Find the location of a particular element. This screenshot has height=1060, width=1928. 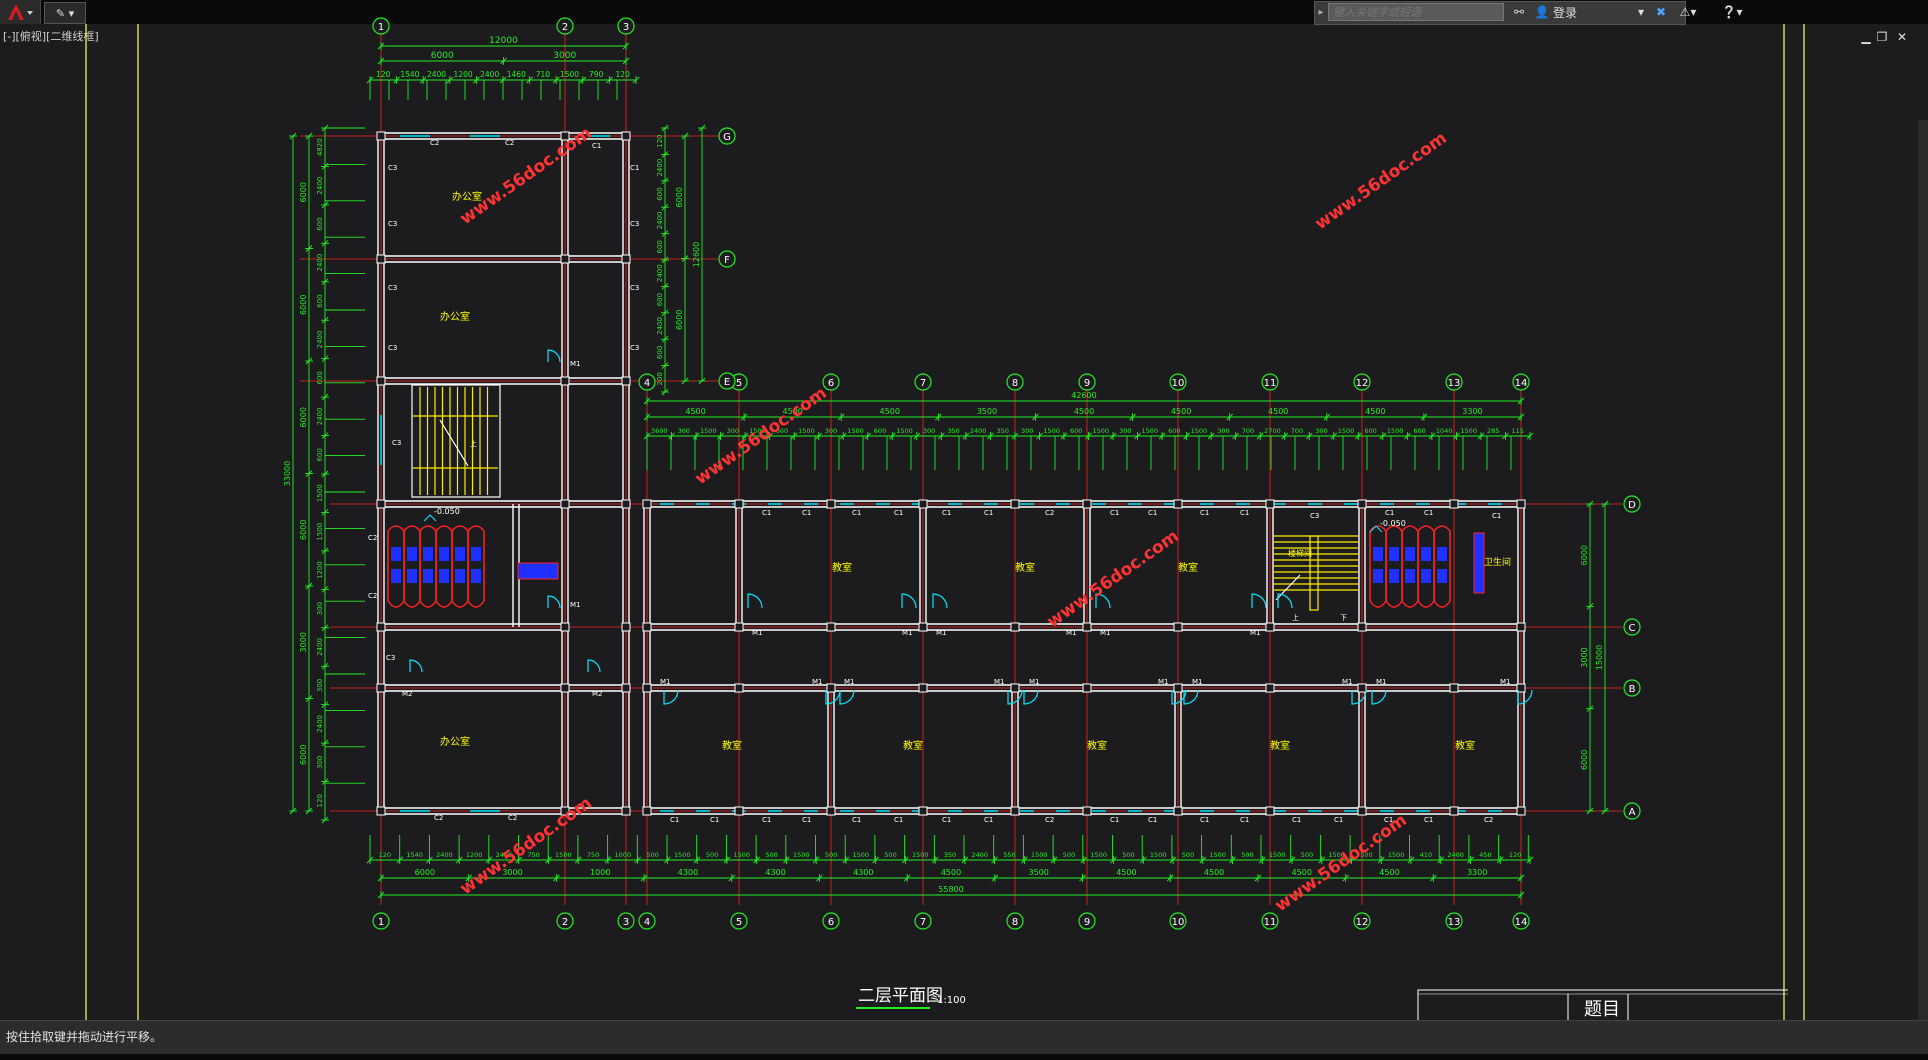

tag-41: 上 is located at coordinates (1295, 617).